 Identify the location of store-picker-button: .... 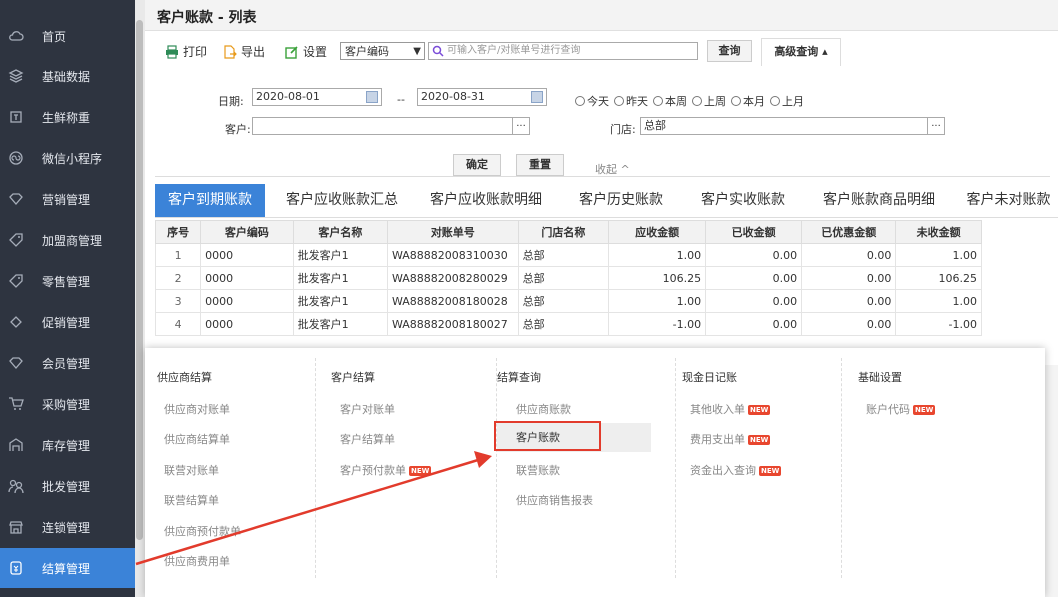
(935, 126).